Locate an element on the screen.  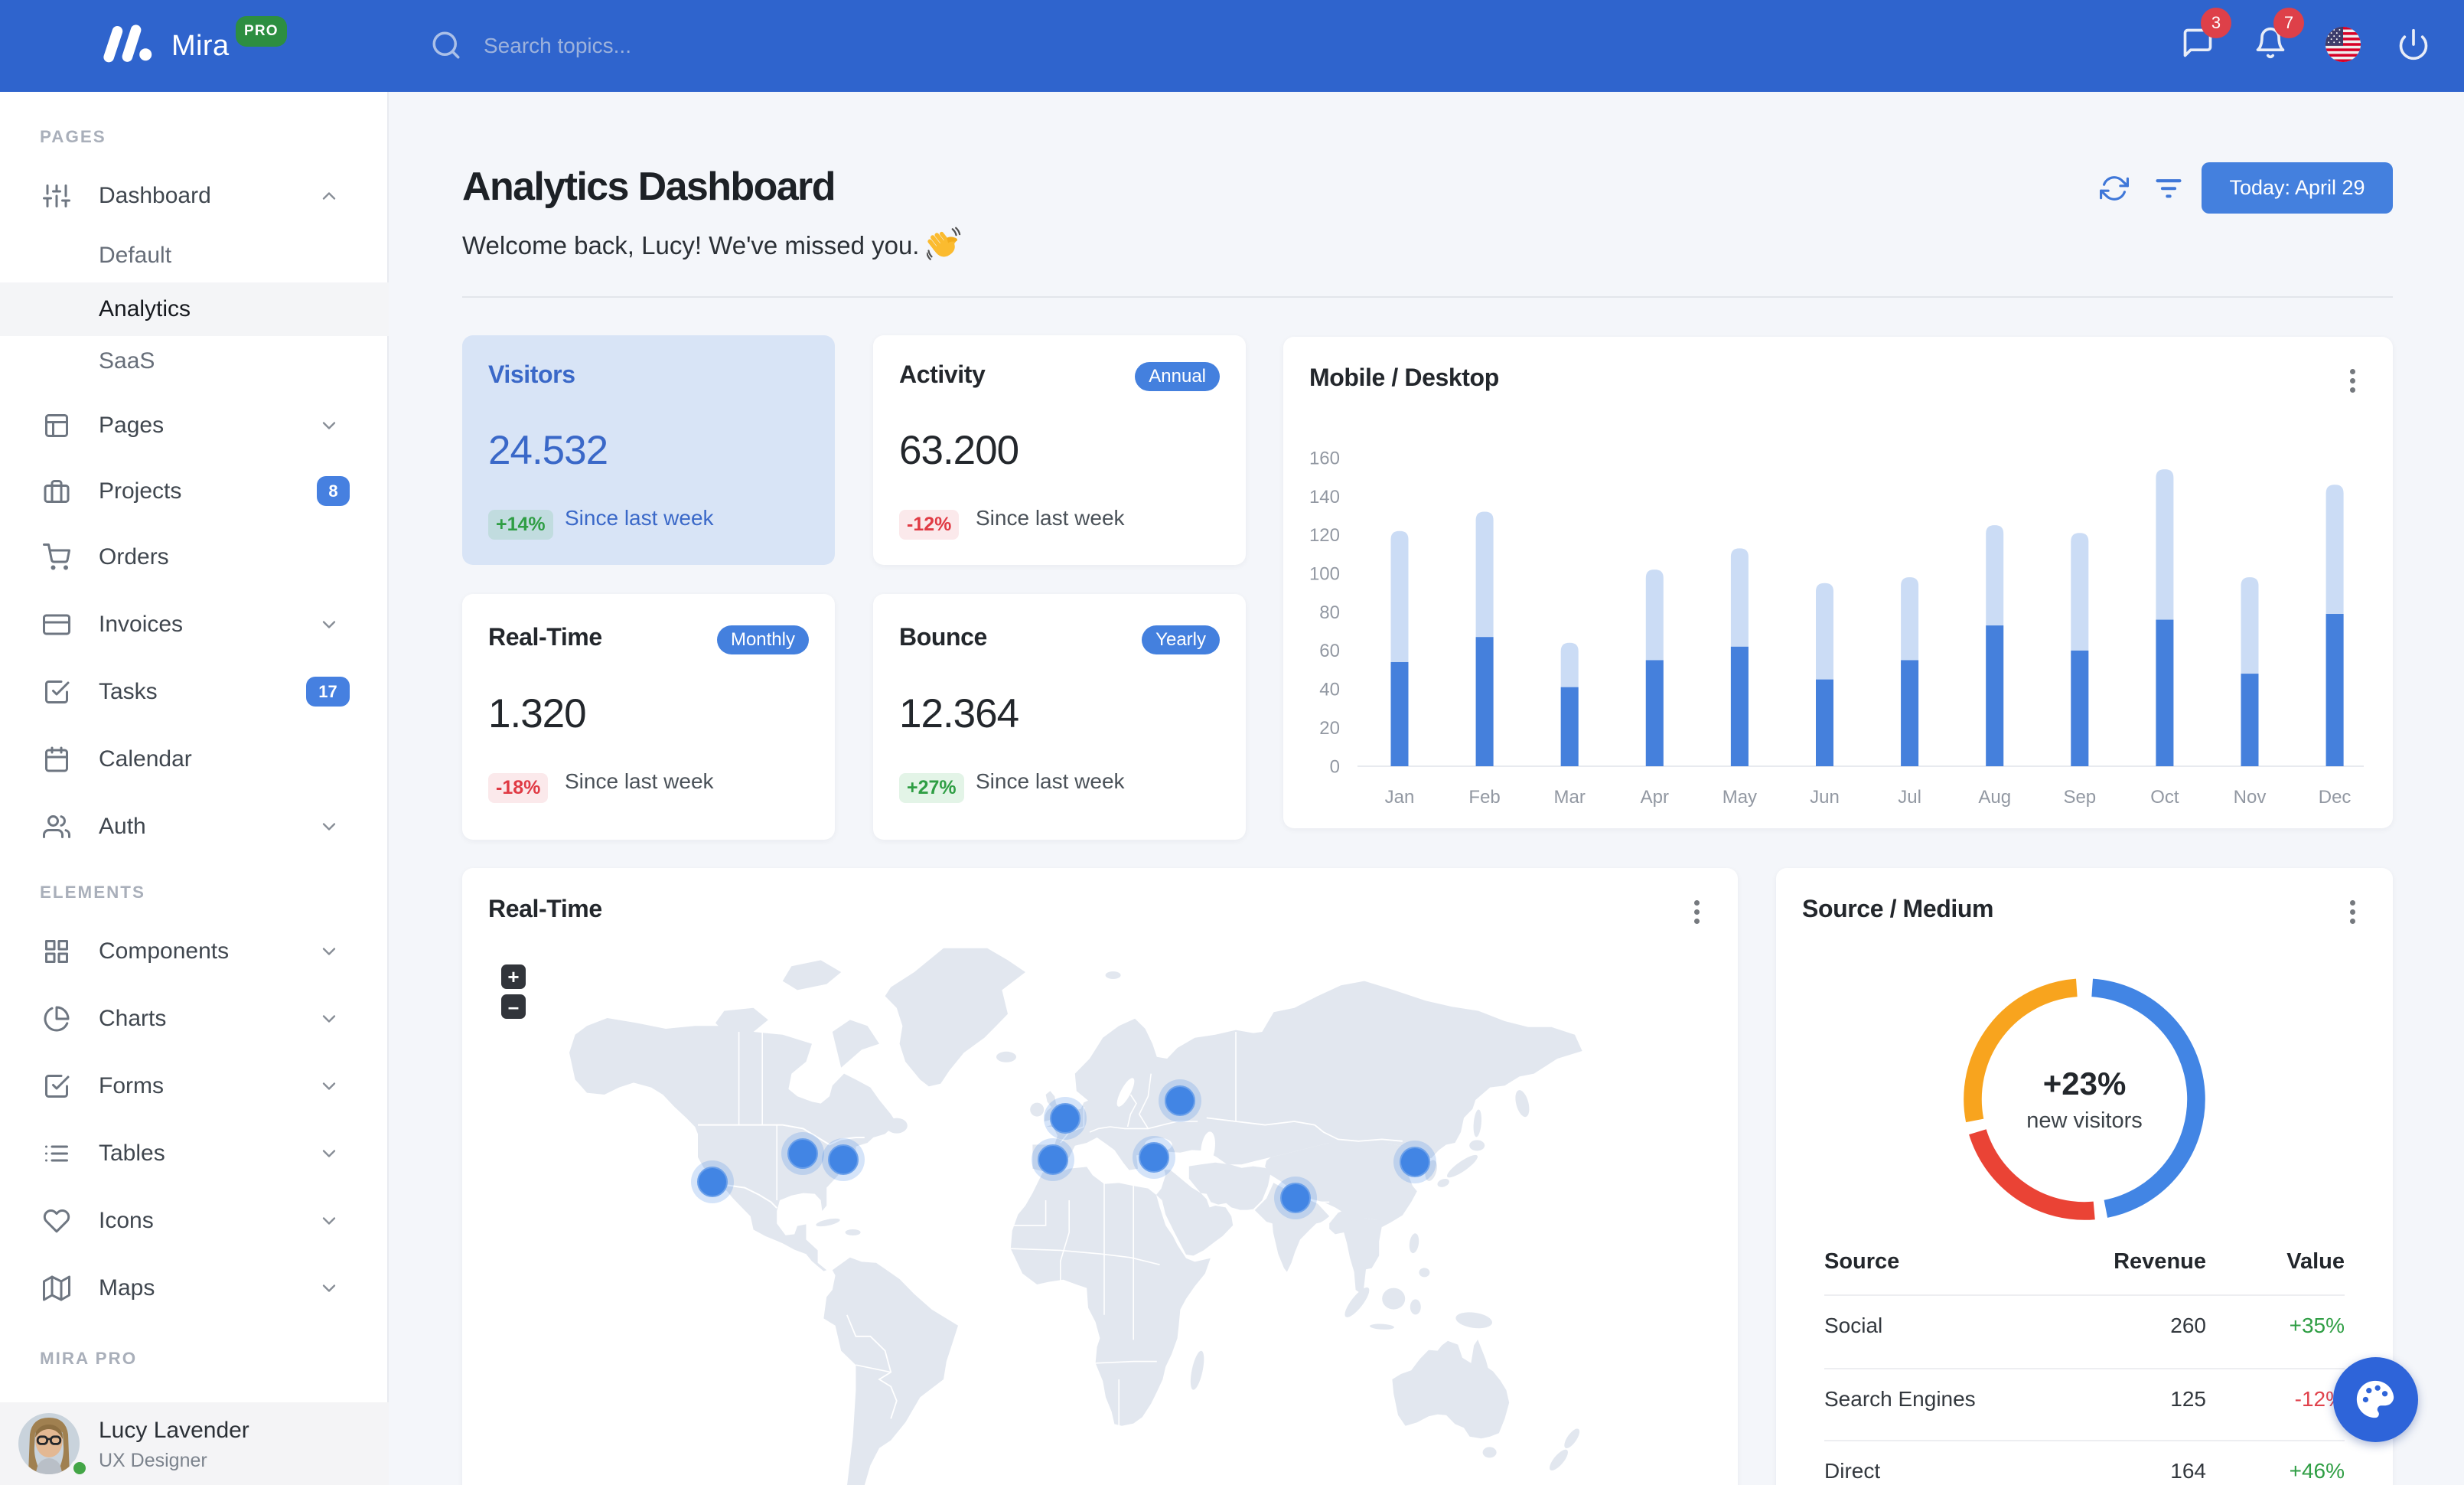
svg-text: Dec is located at coordinates (2336, 797).